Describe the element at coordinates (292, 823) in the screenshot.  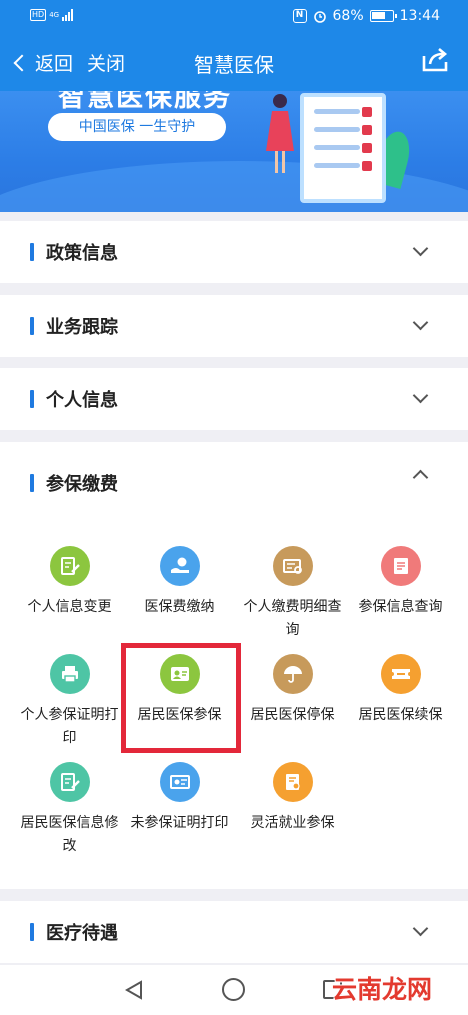
I see `service-label: 灵活就业参保` at that location.